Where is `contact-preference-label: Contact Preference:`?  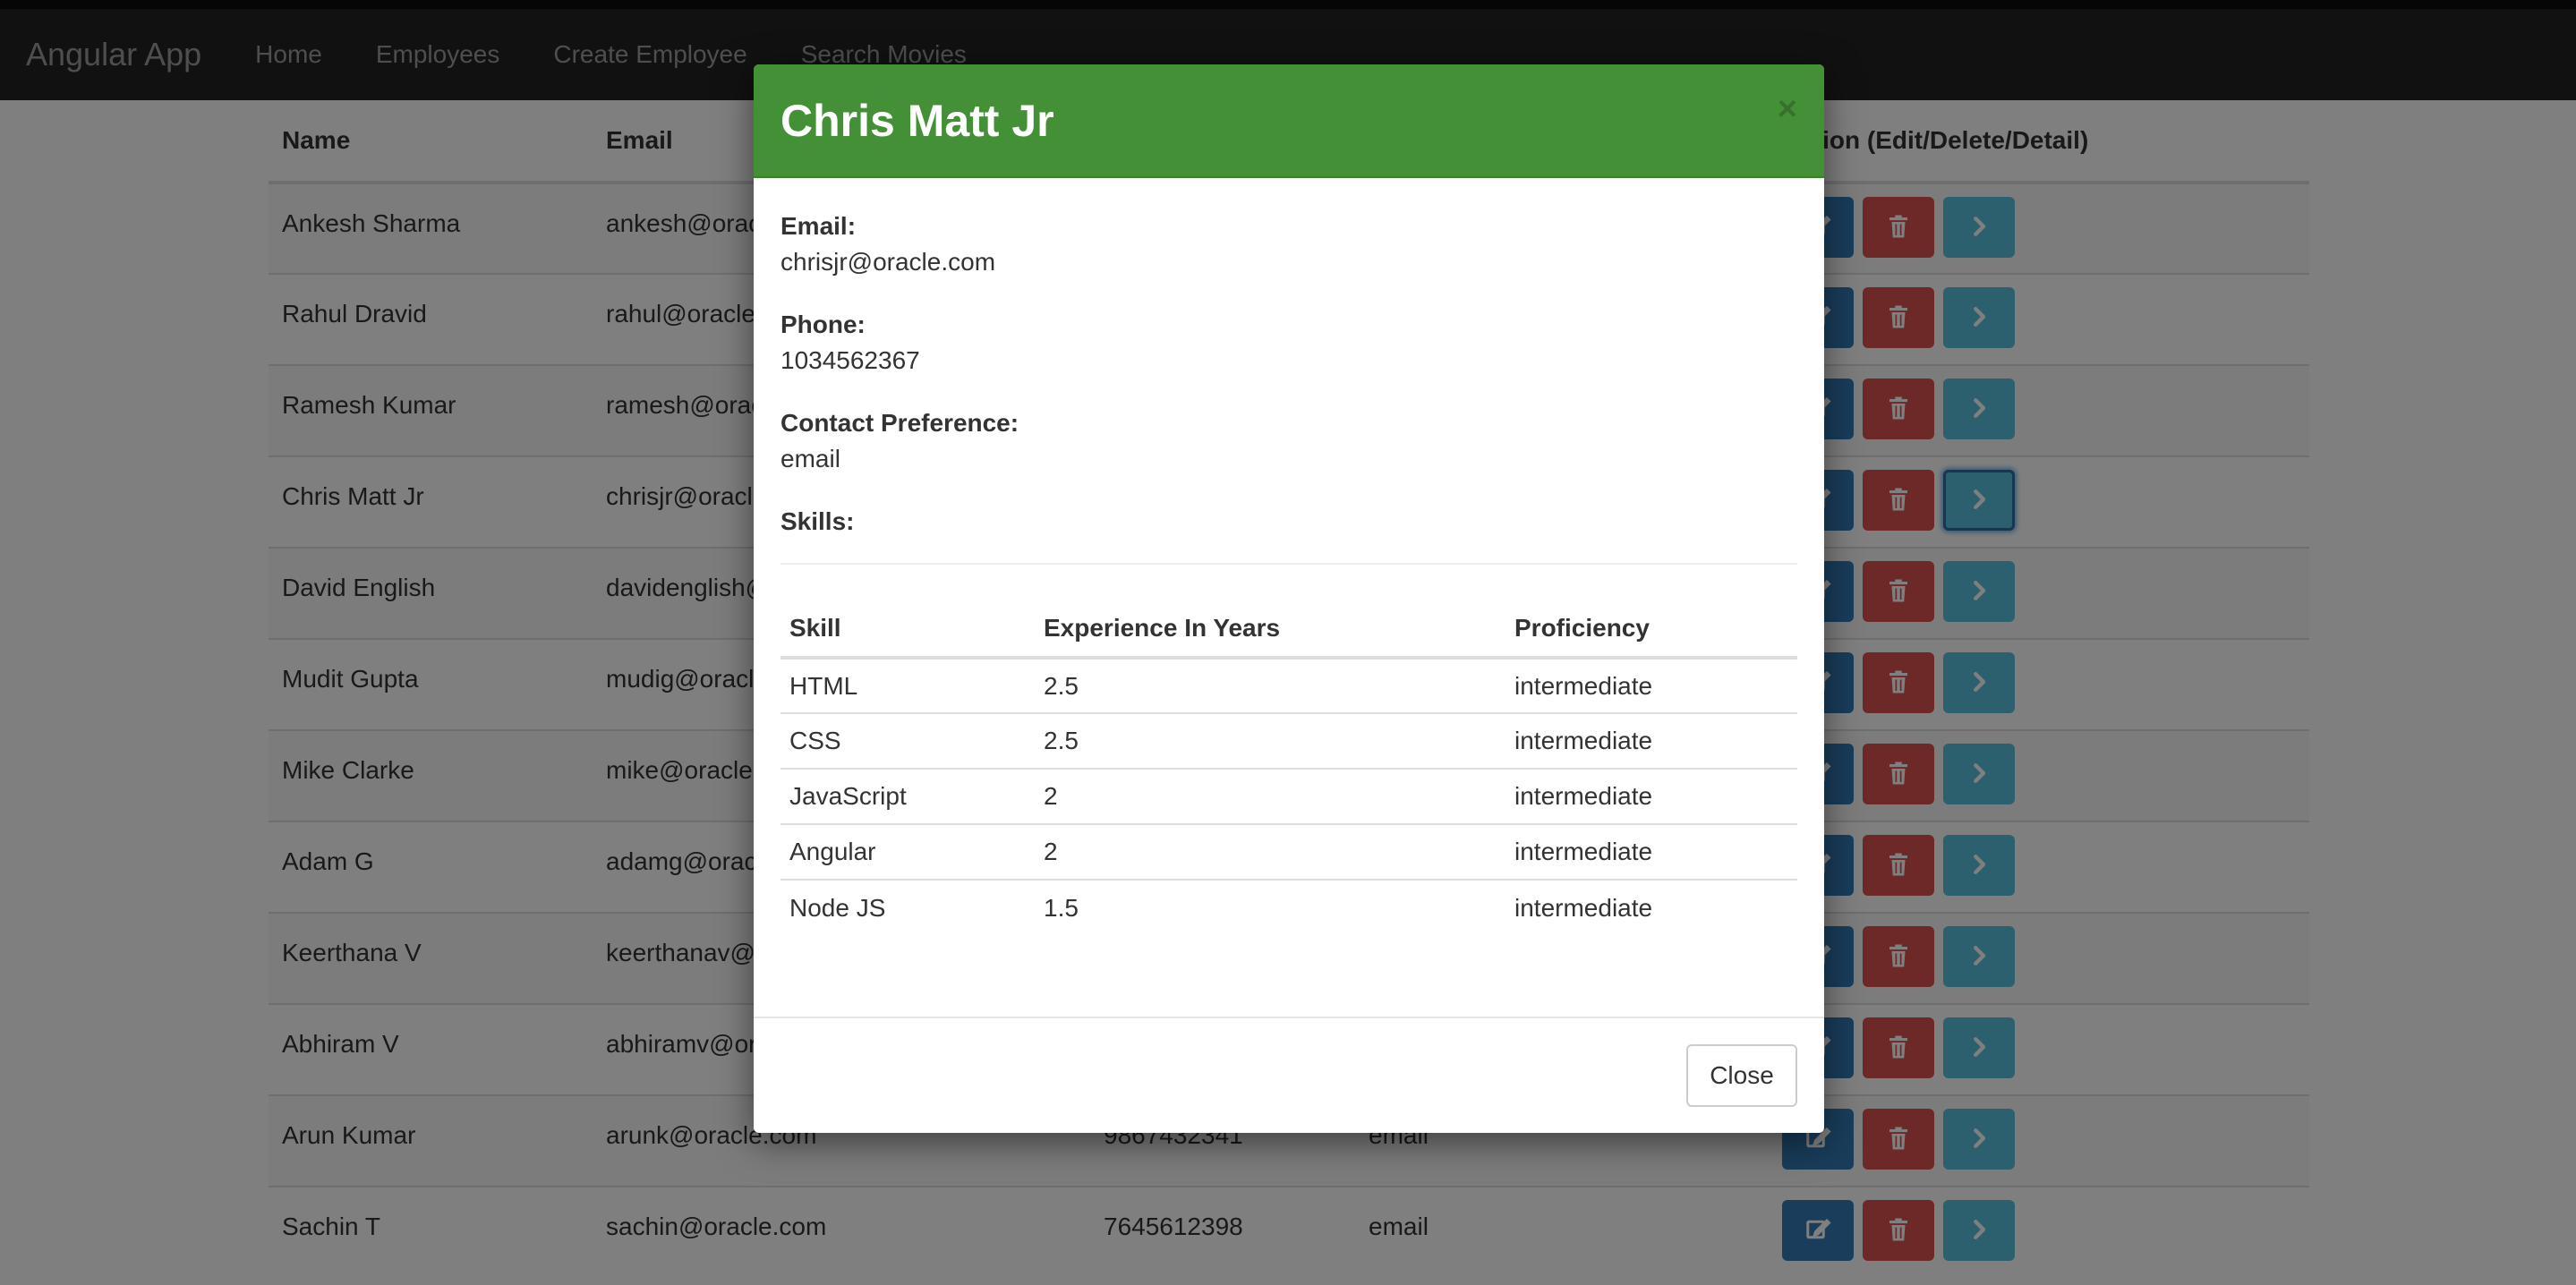
contact-preference-label: Contact Preference: is located at coordinates (899, 423).